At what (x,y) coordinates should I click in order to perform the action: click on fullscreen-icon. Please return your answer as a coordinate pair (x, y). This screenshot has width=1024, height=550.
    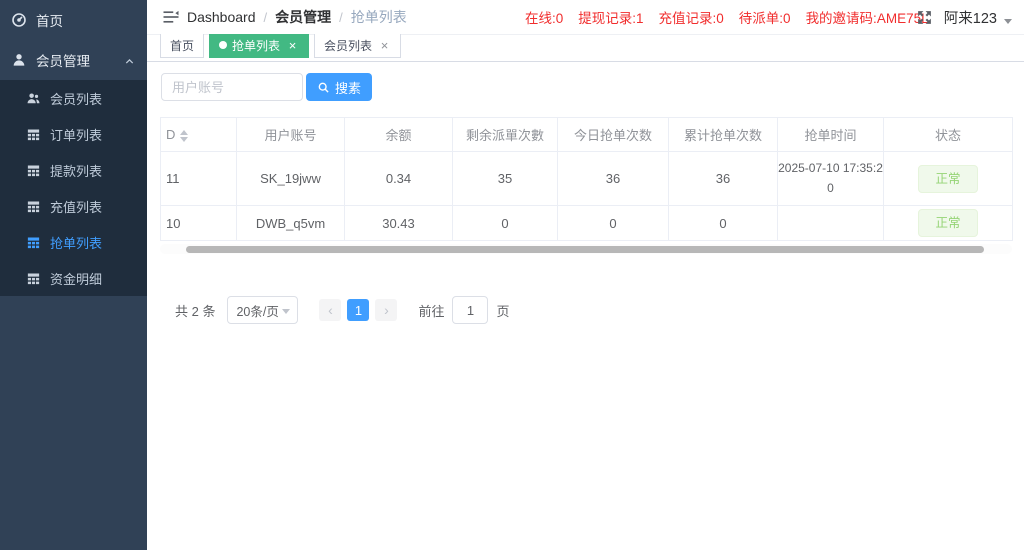
    Looking at the image, I should click on (924, 17).